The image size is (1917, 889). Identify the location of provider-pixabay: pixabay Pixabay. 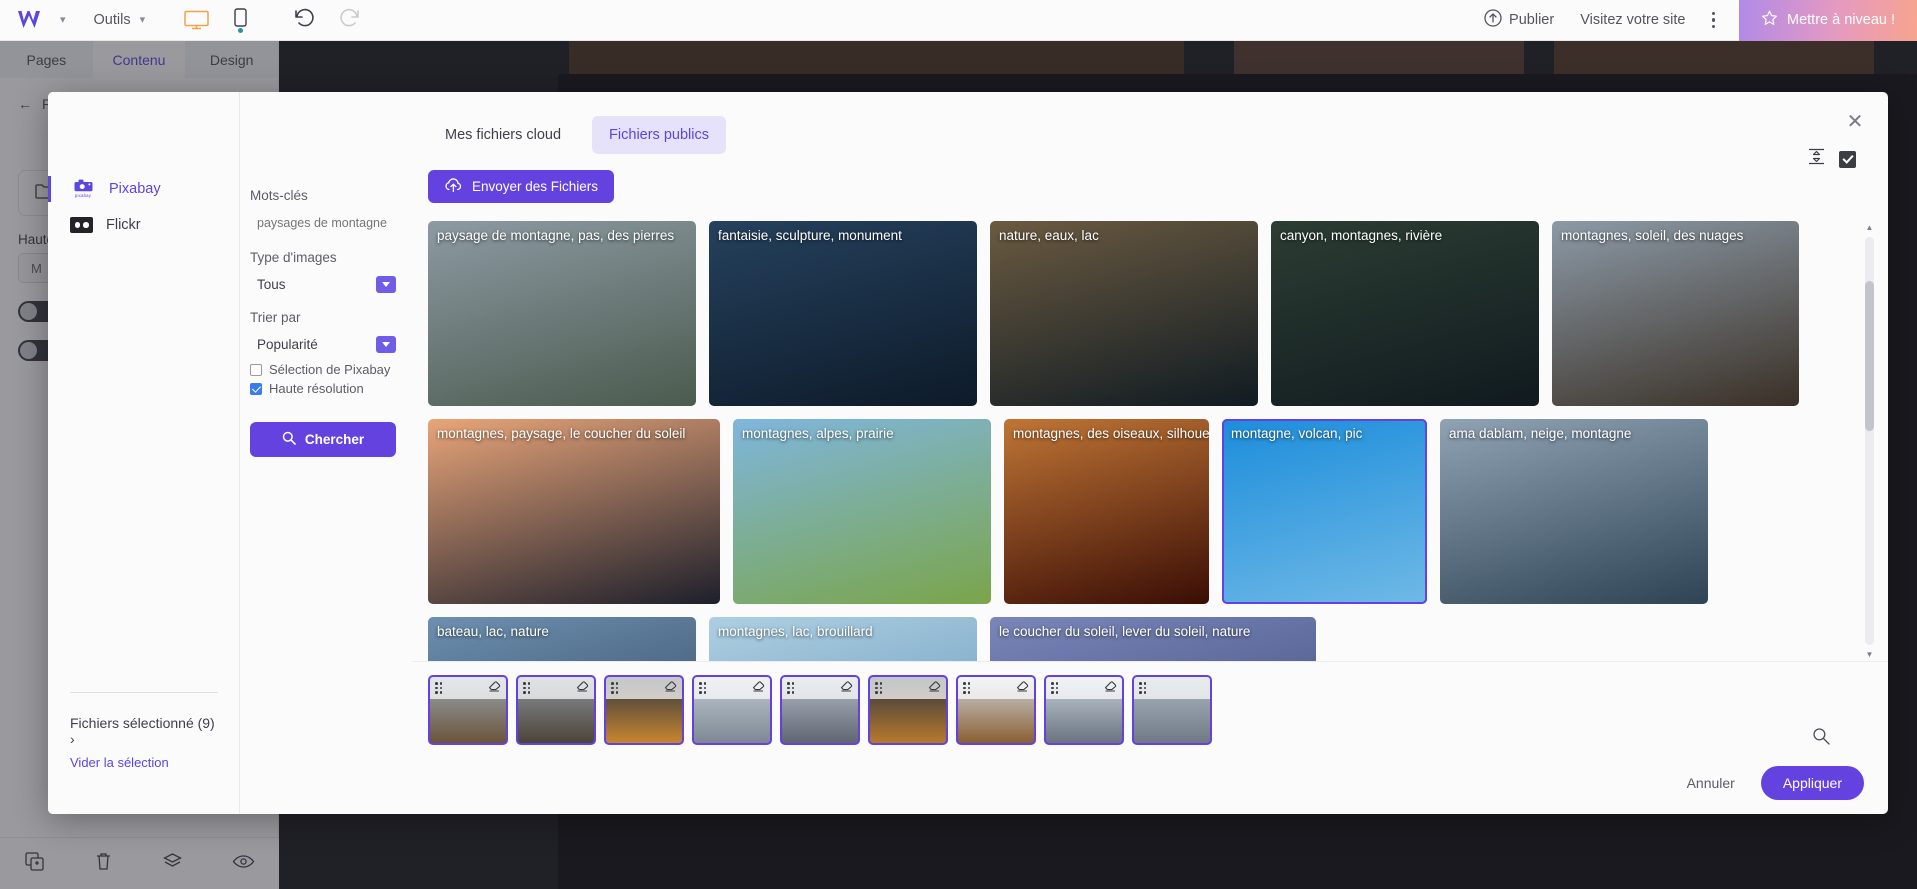
(143, 189).